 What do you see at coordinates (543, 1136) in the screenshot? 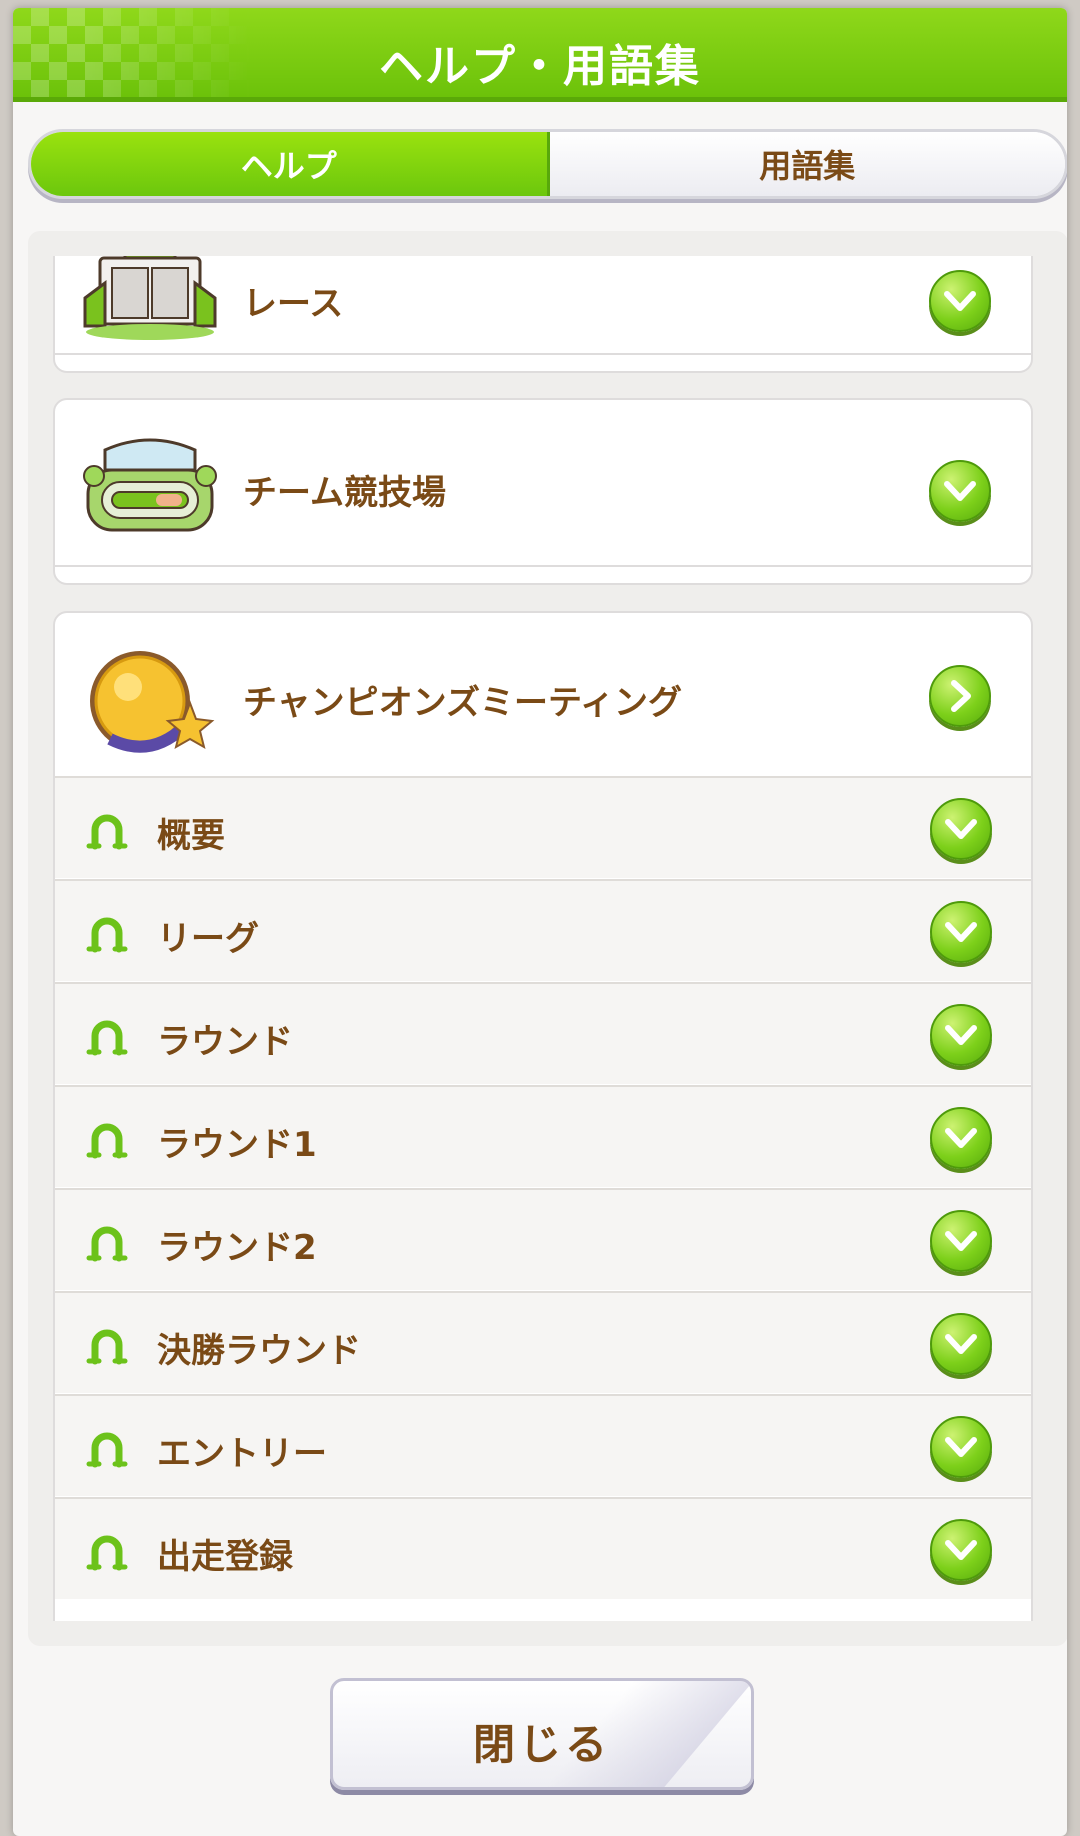
I see `subitem-row: ラウンド1` at bounding box center [543, 1136].